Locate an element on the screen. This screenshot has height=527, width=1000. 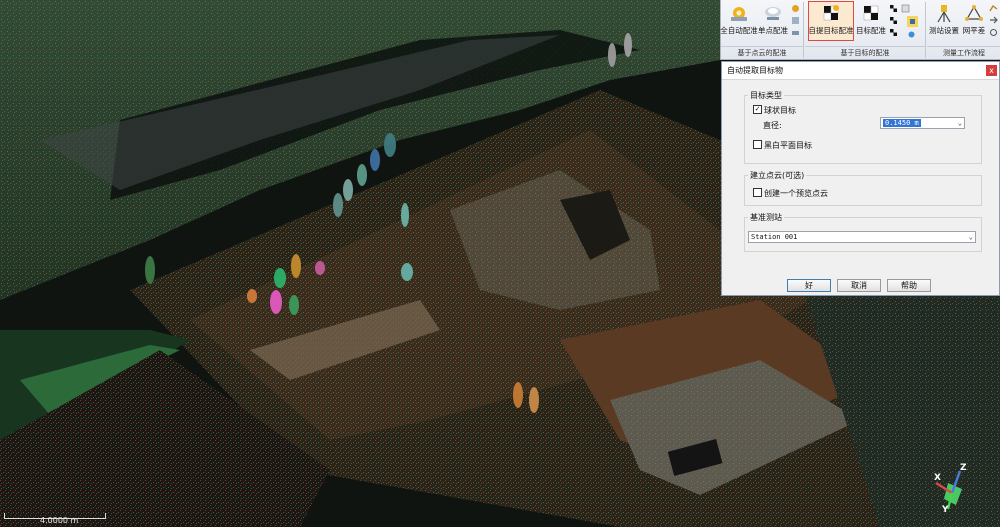
scale-bar-label: 4.0000 m is located at coordinates (59, 520).